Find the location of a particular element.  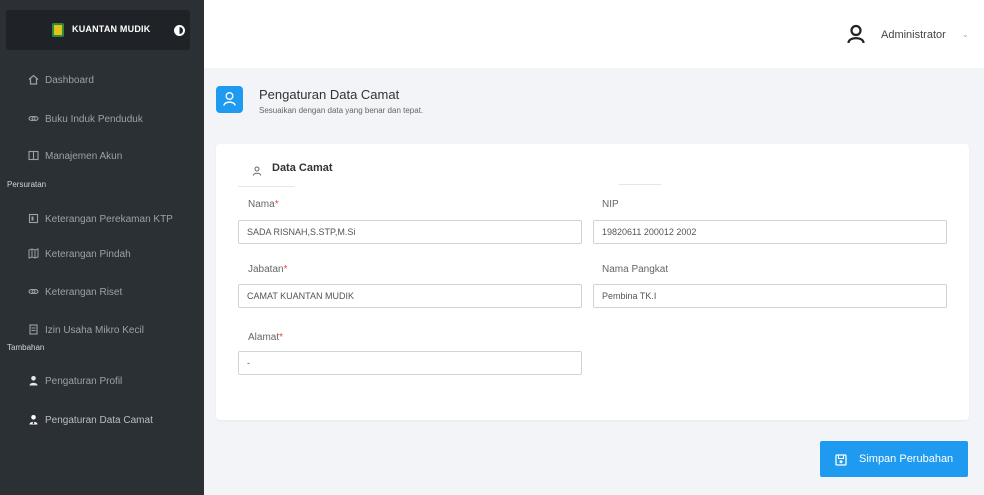

sidebar-item-dashboard: Dashboard is located at coordinates (102, 81).